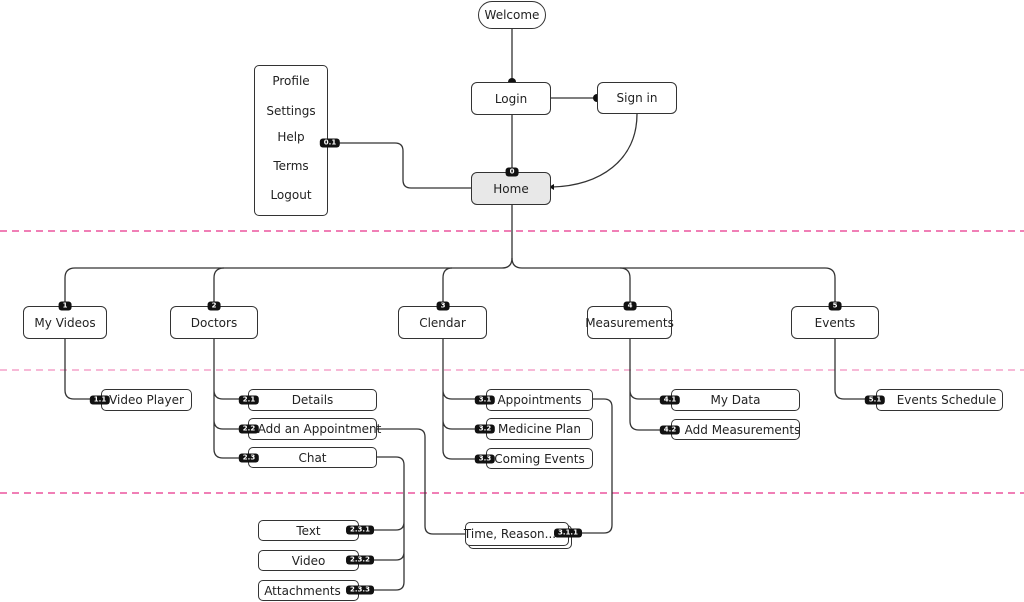 This screenshot has width=1024, height=602. I want to click on node-label: Text, so click(308, 530).